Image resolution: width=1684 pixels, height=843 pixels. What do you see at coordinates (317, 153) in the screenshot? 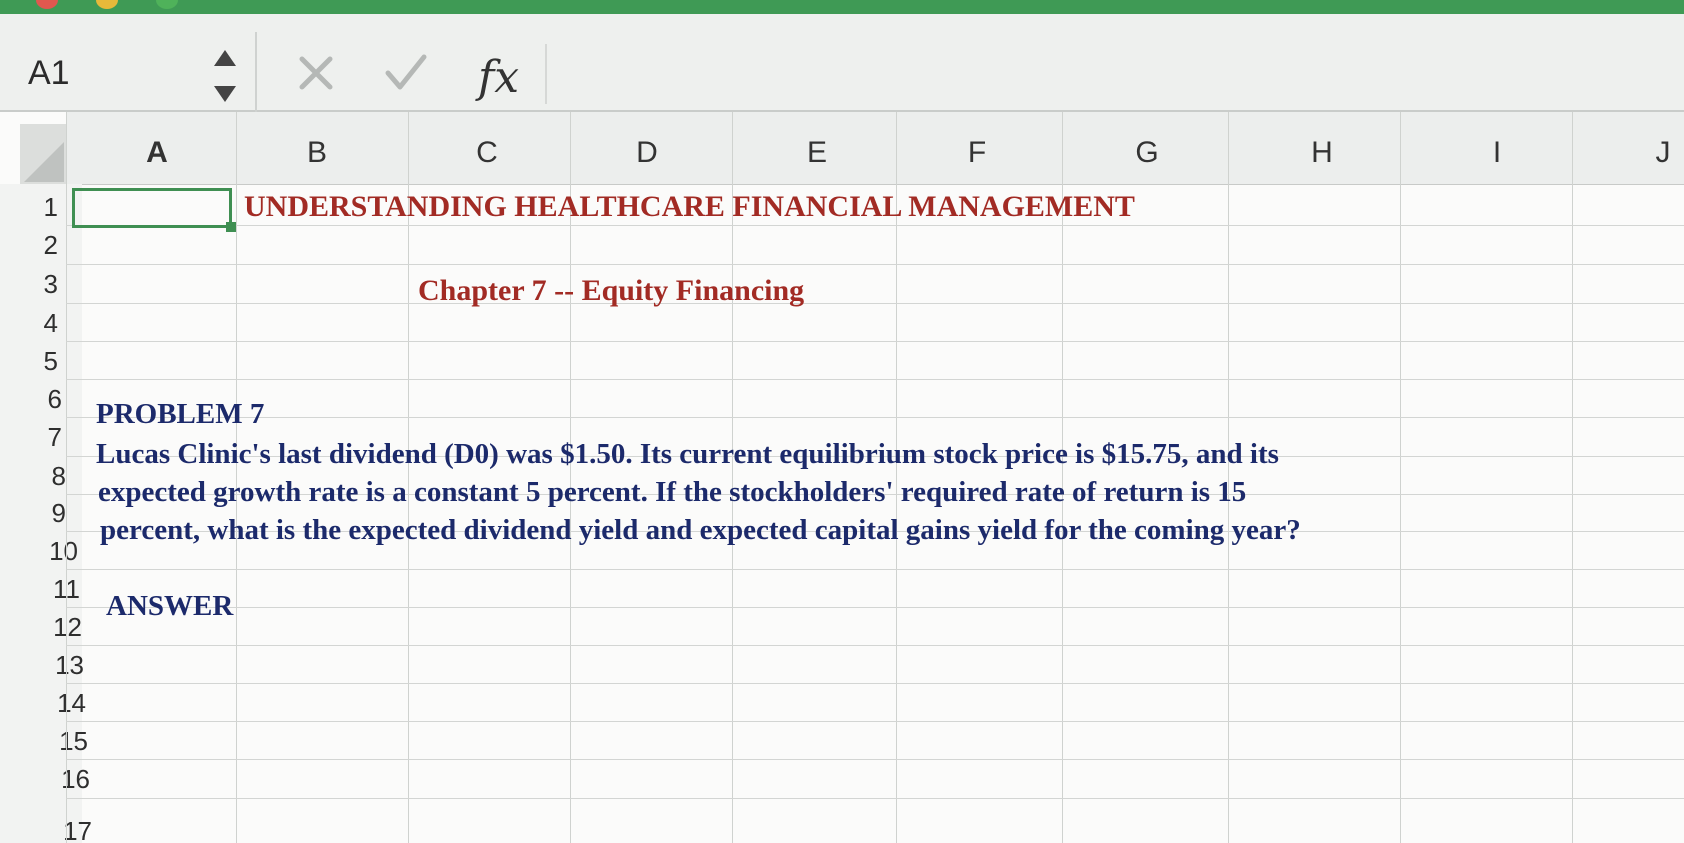
I see `column-header-b: B` at bounding box center [317, 153].